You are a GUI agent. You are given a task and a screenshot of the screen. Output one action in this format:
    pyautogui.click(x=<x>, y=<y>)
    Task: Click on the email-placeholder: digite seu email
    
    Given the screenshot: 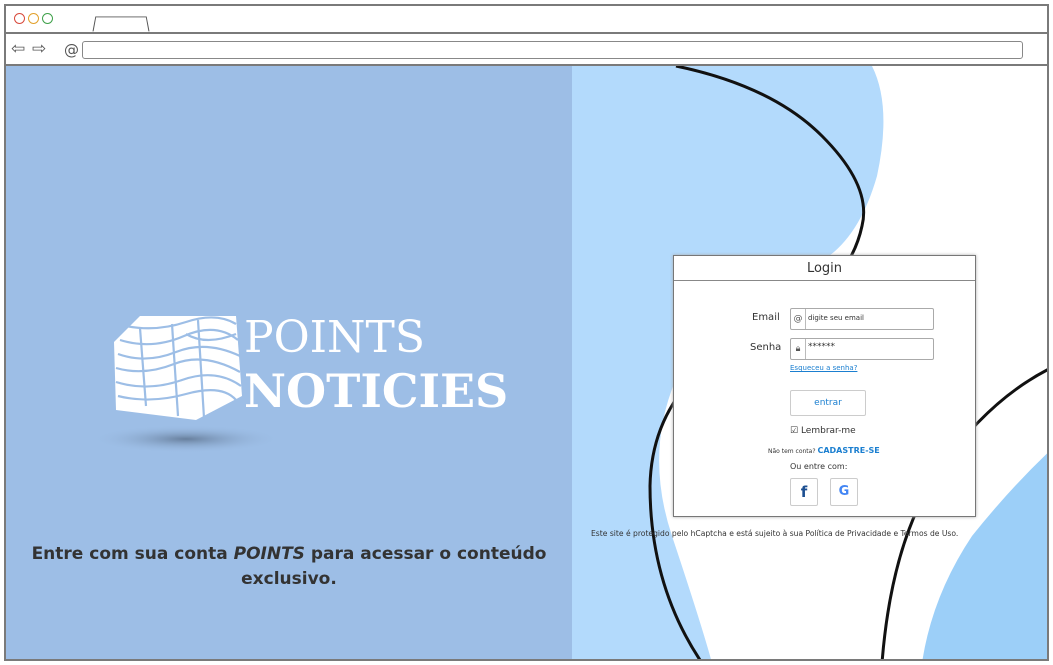 What is the action you would take?
    pyautogui.click(x=836, y=318)
    